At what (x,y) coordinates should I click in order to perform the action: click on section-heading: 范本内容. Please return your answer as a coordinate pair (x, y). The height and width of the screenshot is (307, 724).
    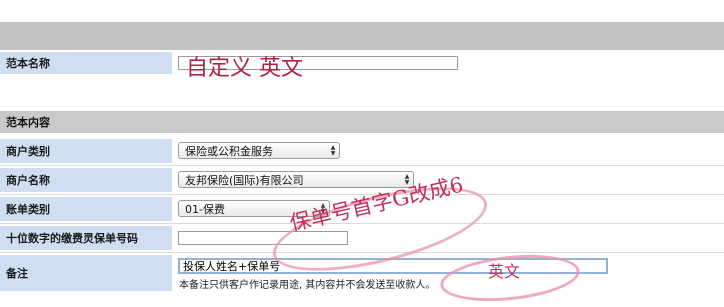
    Looking at the image, I should click on (362, 122).